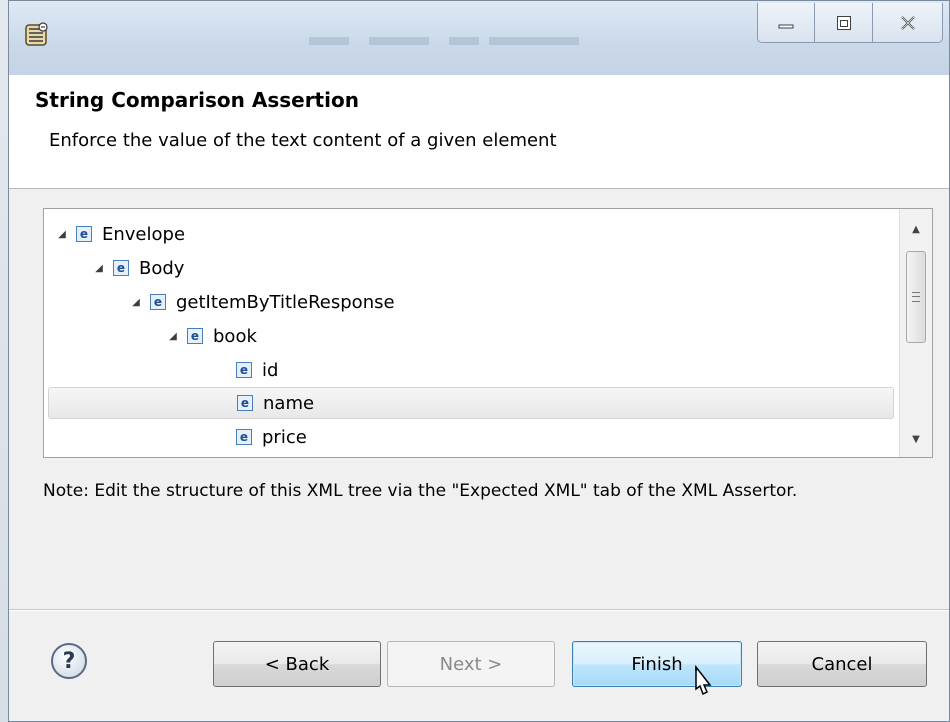  I want to click on cancel-button: Cancel, so click(842, 664).